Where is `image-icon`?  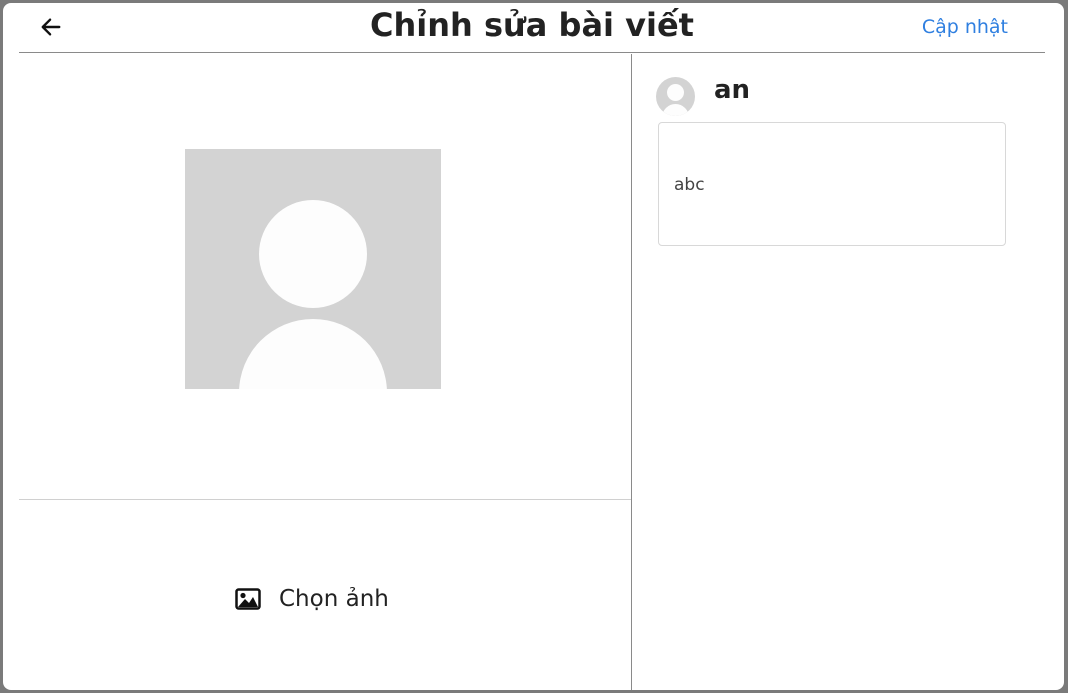 image-icon is located at coordinates (248, 599).